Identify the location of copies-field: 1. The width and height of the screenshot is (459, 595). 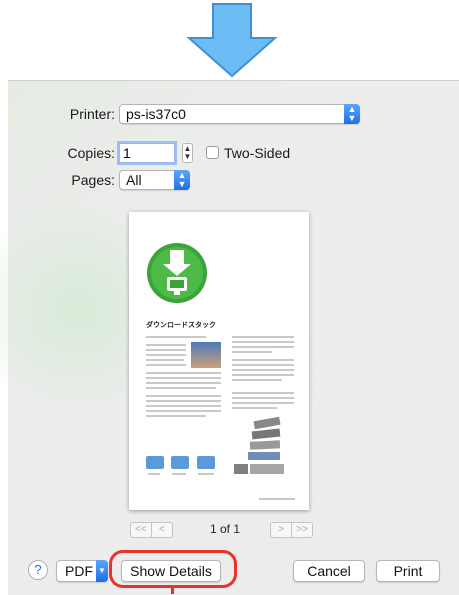
(147, 153).